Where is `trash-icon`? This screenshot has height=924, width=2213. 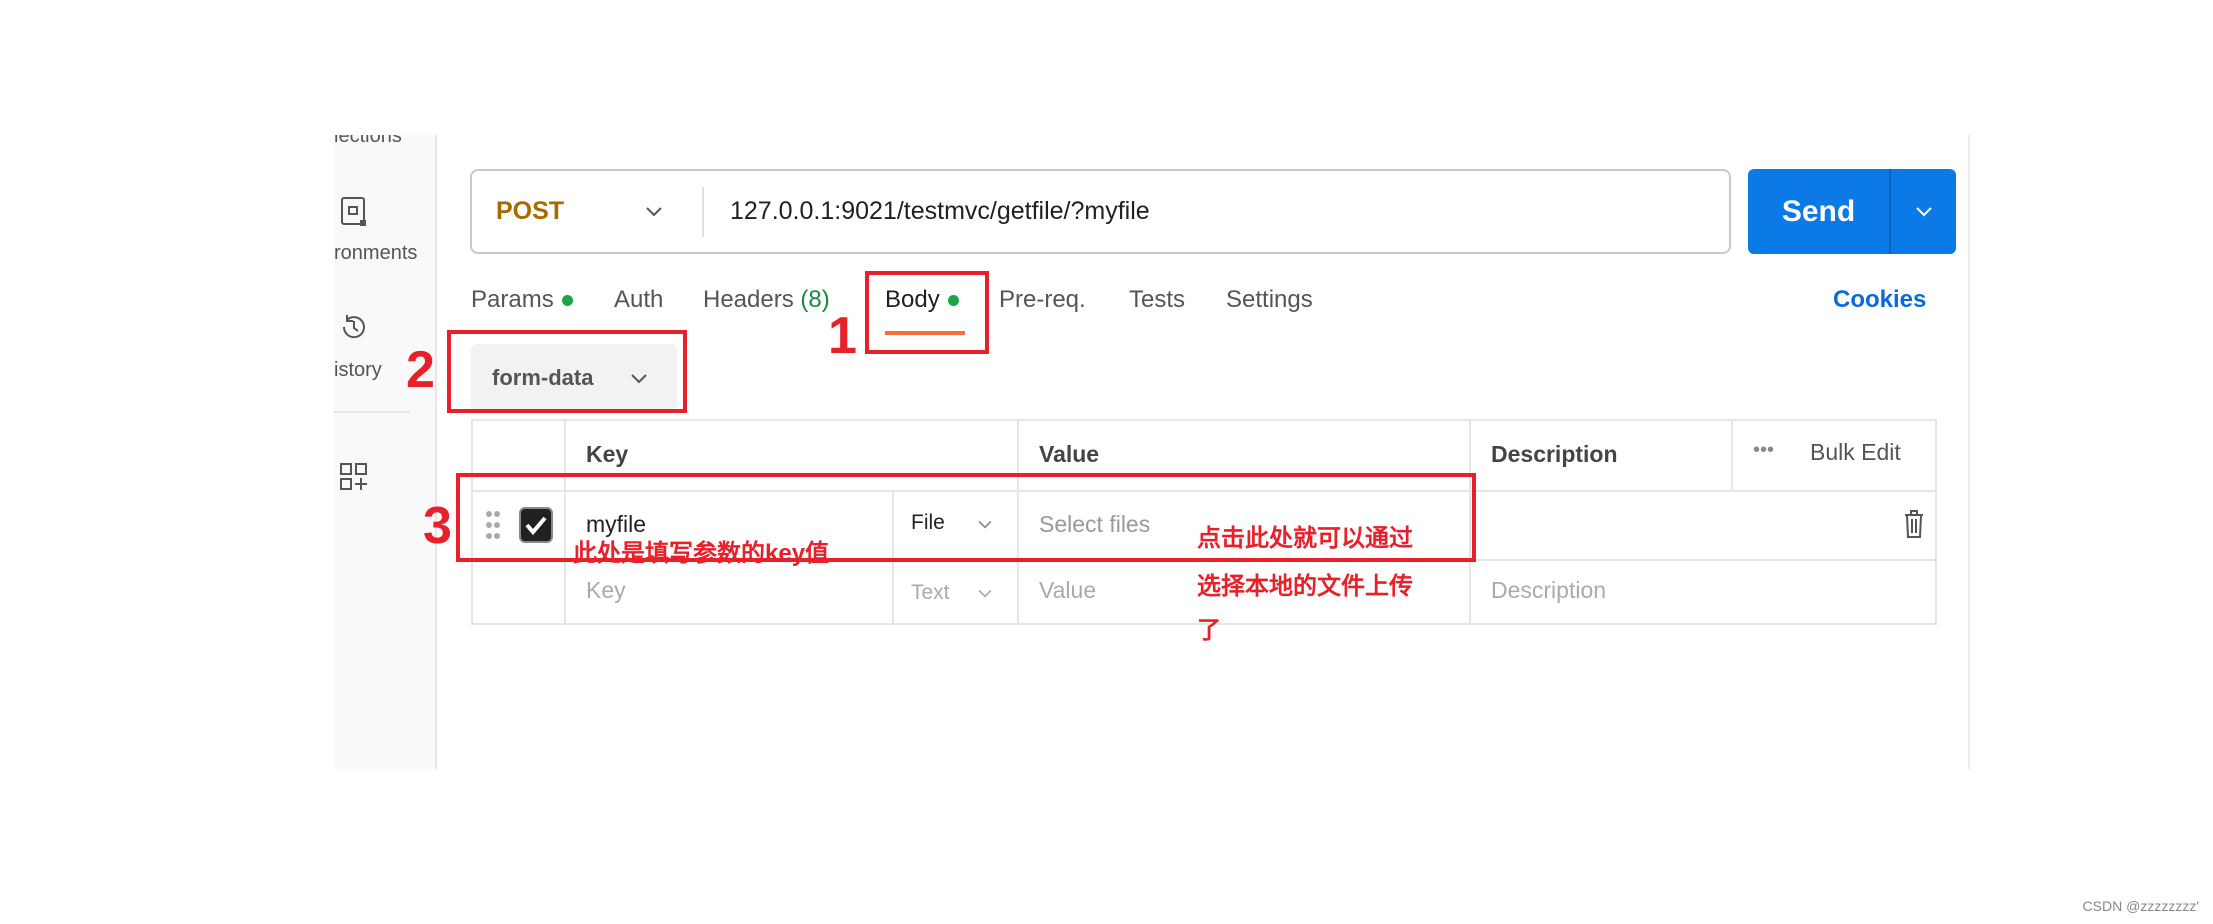
trash-icon is located at coordinates (1914, 524).